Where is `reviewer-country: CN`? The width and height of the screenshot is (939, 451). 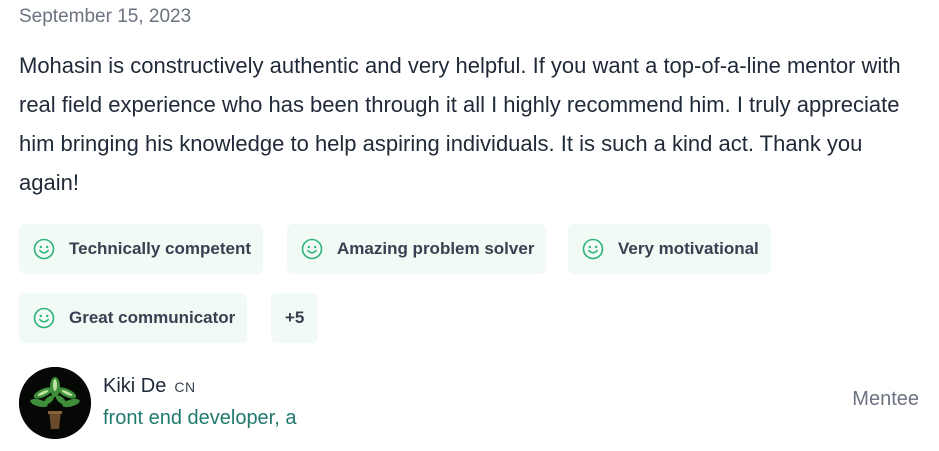
reviewer-country: CN is located at coordinates (185, 387).